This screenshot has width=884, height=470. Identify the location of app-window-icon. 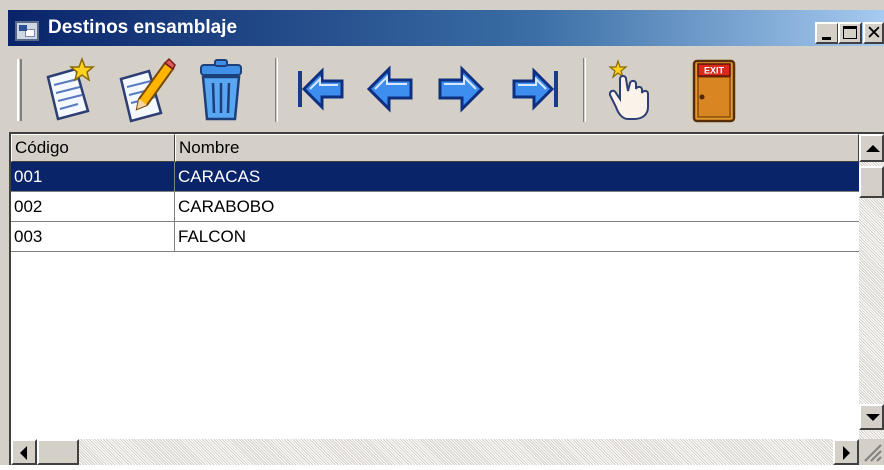
(27, 31).